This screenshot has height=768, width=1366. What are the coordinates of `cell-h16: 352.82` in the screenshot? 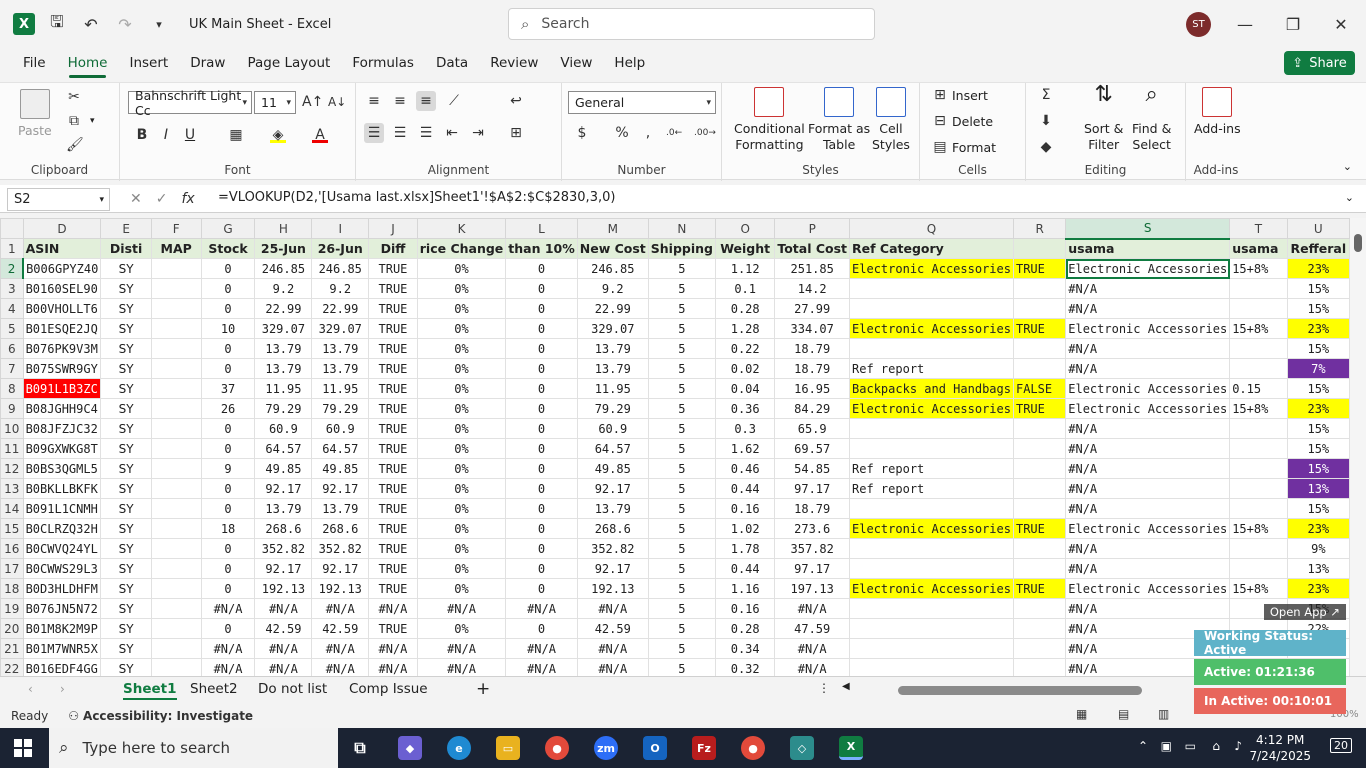 It's located at (283, 548).